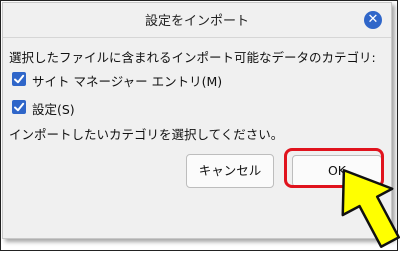 Image resolution: width=400 pixels, height=253 pixels. I want to click on close-icon: ✕, so click(373, 20).